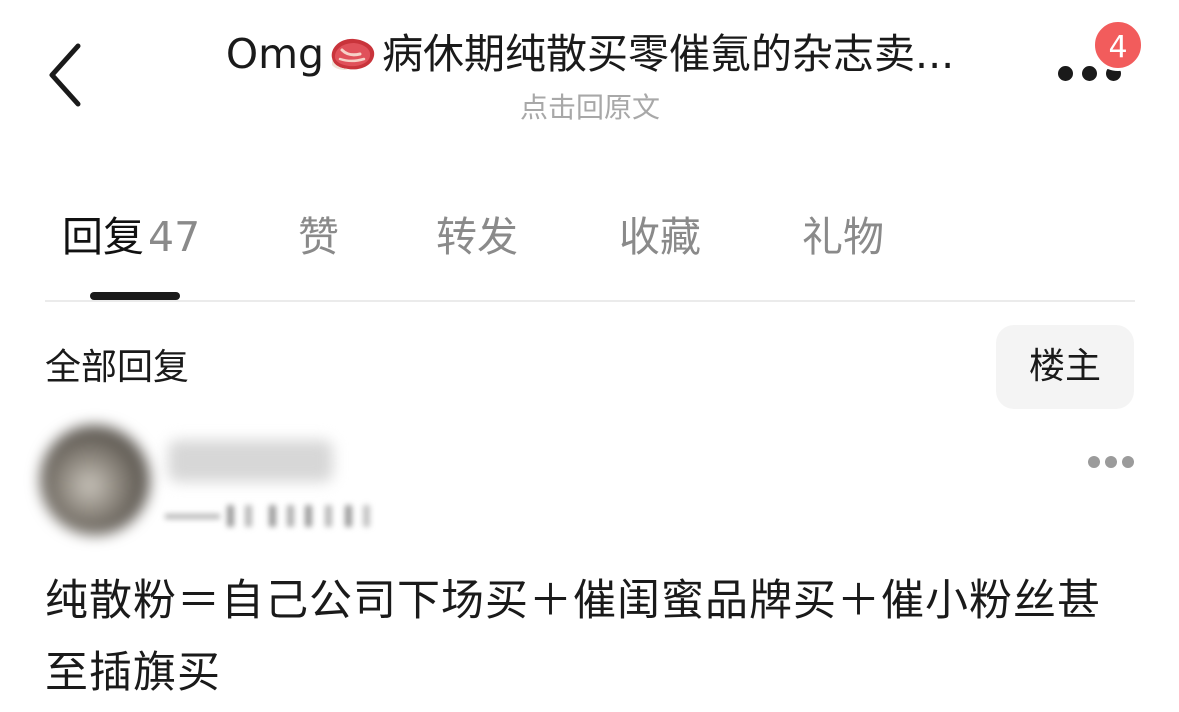  What do you see at coordinates (352, 60) in the screenshot?
I see `steak-emoji-icon` at bounding box center [352, 60].